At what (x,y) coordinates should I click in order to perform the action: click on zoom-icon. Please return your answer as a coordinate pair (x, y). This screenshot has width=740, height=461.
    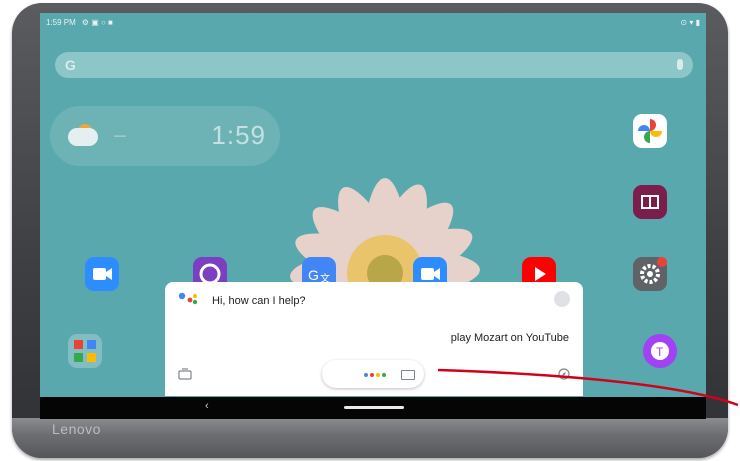
    Looking at the image, I should click on (102, 274).